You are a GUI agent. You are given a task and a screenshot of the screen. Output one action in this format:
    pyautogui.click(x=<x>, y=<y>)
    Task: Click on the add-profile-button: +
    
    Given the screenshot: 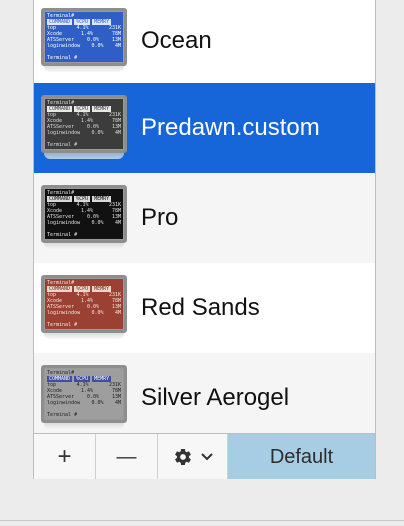 What is the action you would take?
    pyautogui.click(x=65, y=456)
    